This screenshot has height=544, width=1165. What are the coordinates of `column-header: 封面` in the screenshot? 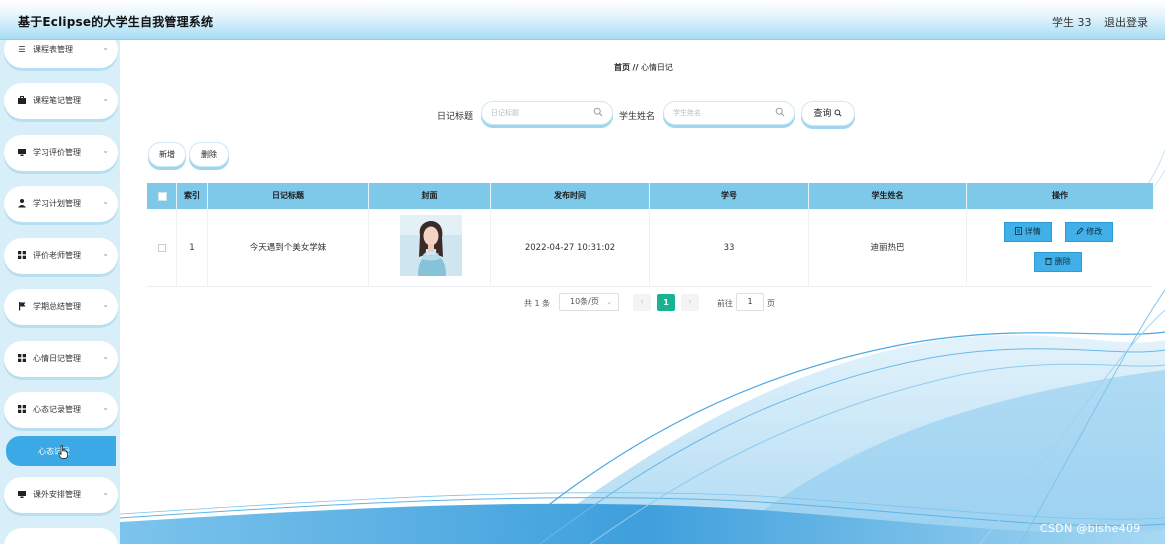 It's located at (430, 196).